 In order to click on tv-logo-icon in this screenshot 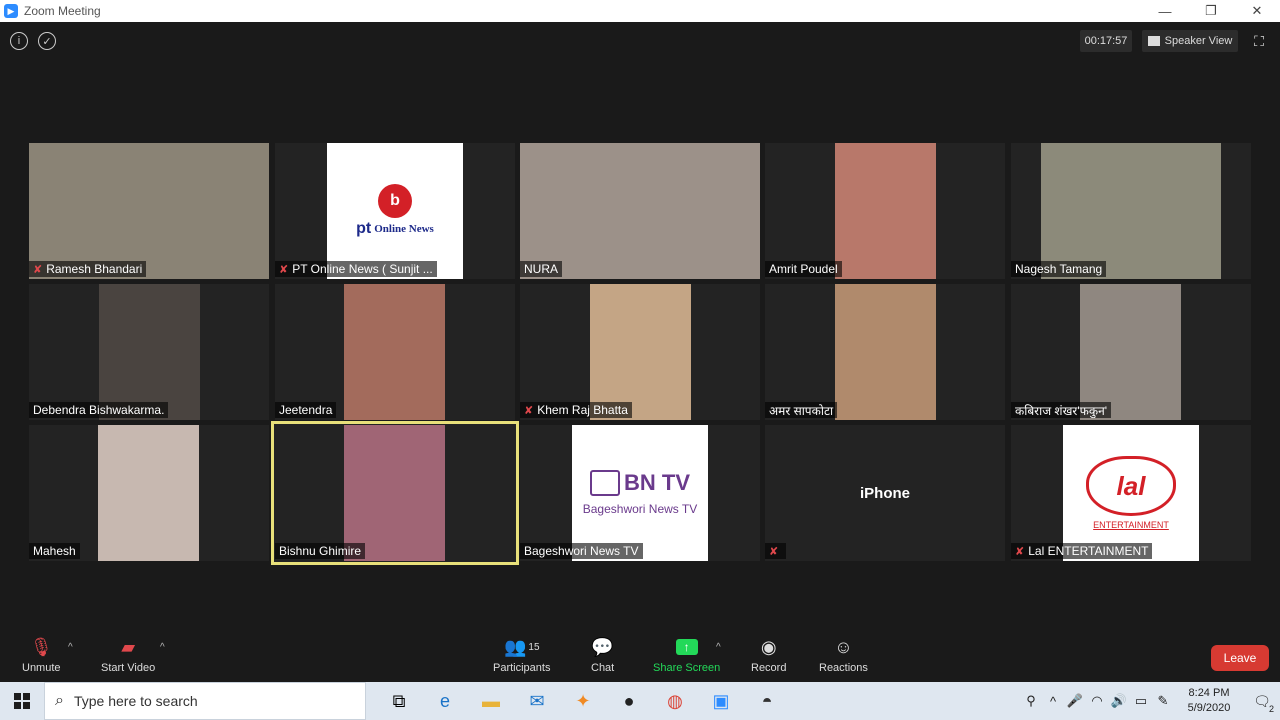, I will do `click(605, 483)`.